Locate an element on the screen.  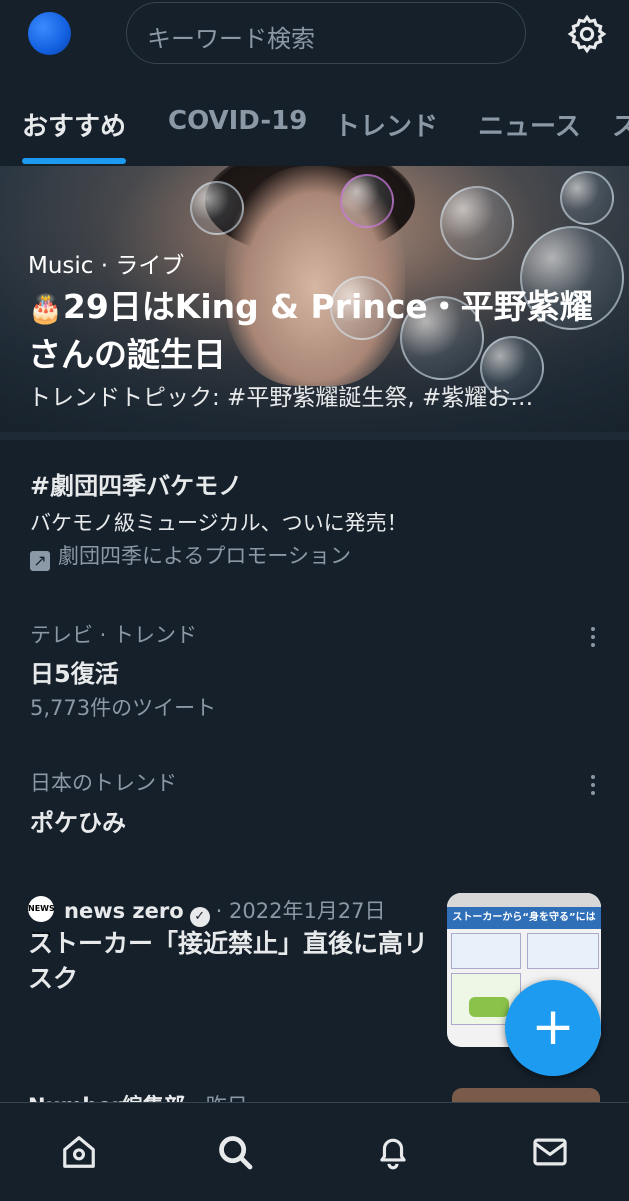
verified-badge-icon: ✓ is located at coordinates (199, 917).